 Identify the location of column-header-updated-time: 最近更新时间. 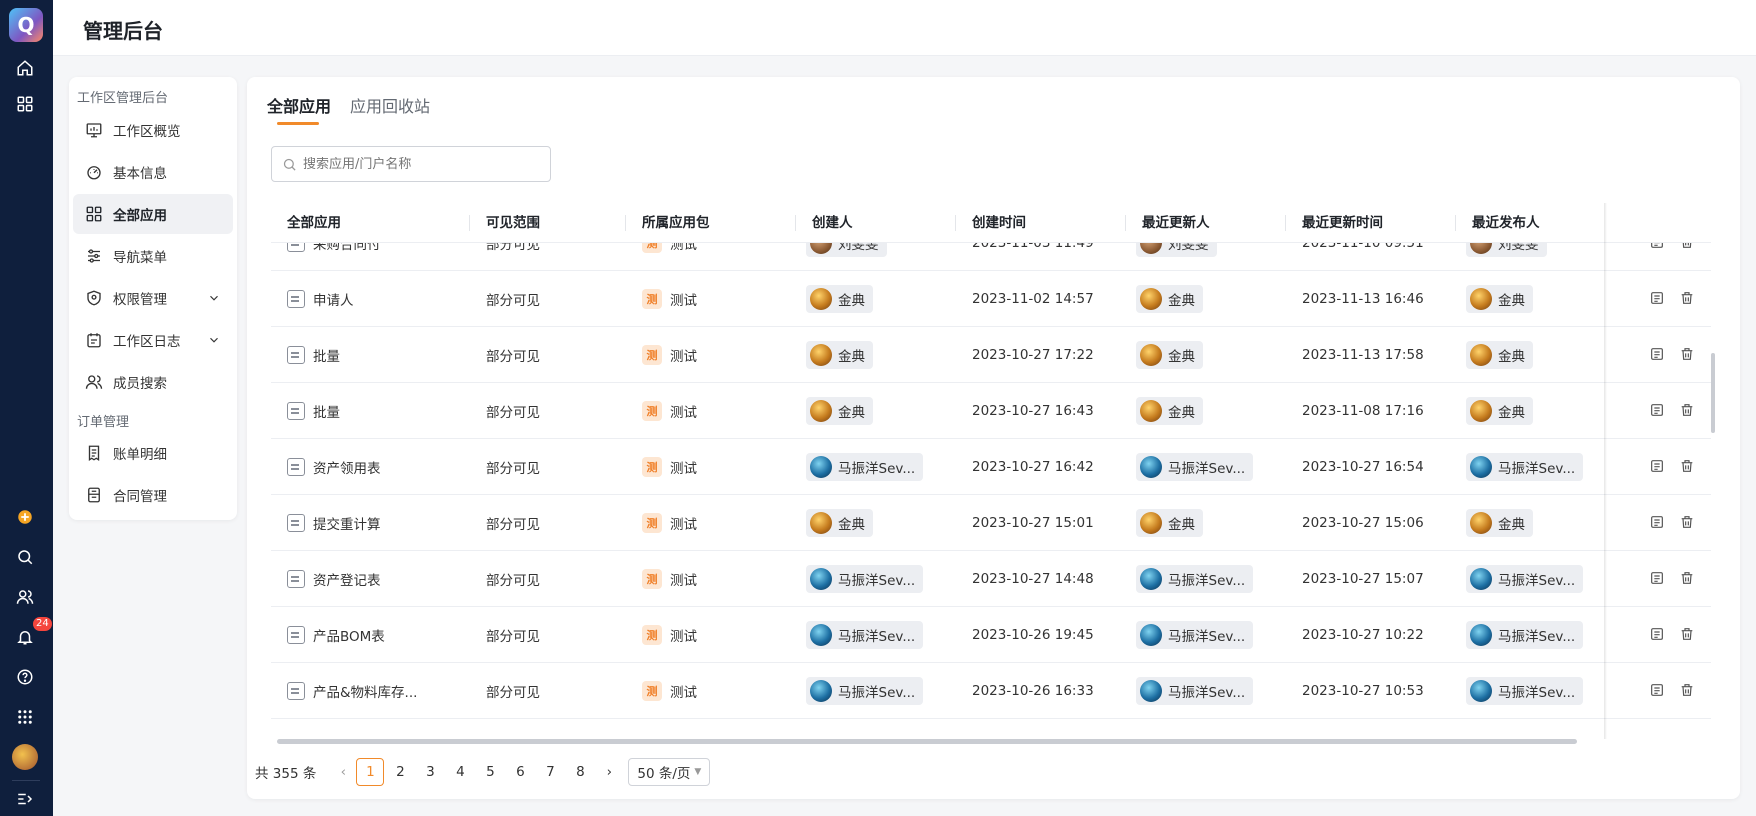
(1371, 223).